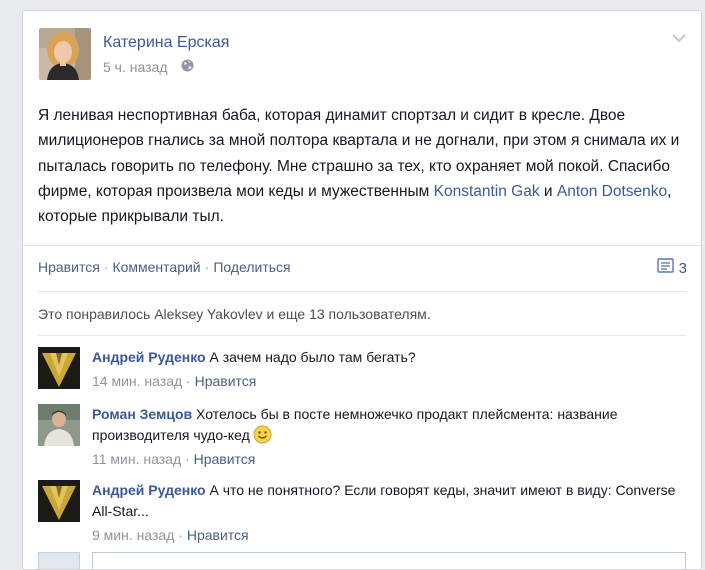 The height and width of the screenshot is (570, 705). What do you see at coordinates (682, 268) in the screenshot?
I see `comment-count-value: 3` at bounding box center [682, 268].